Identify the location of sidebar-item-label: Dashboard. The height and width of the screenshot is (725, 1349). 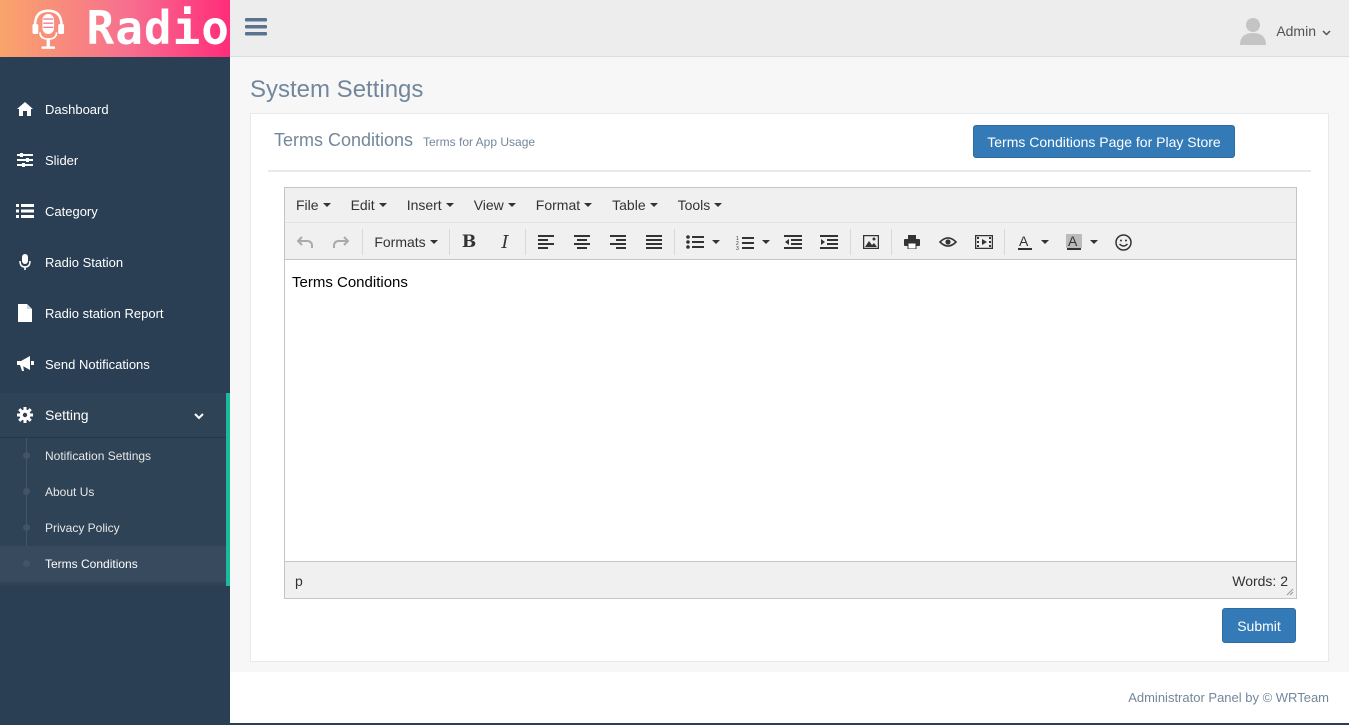
(77, 109).